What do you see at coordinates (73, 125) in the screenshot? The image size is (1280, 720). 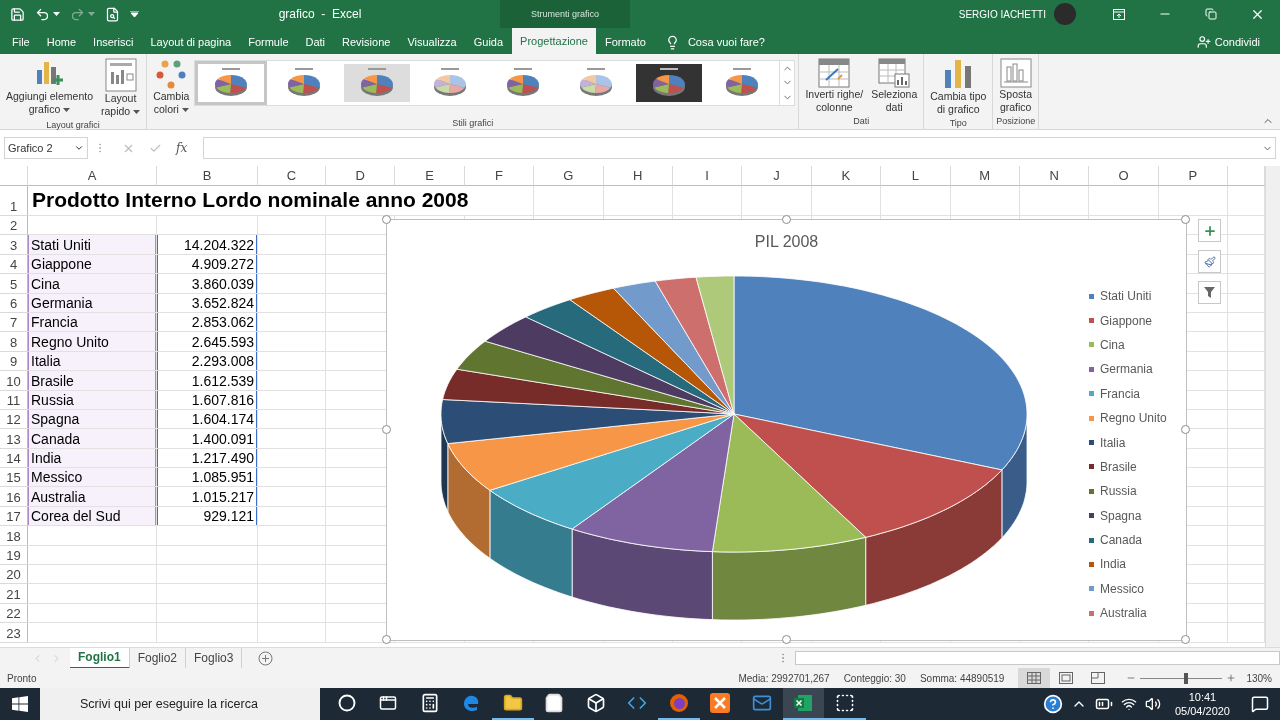 I see `group-label: Layout grafici` at bounding box center [73, 125].